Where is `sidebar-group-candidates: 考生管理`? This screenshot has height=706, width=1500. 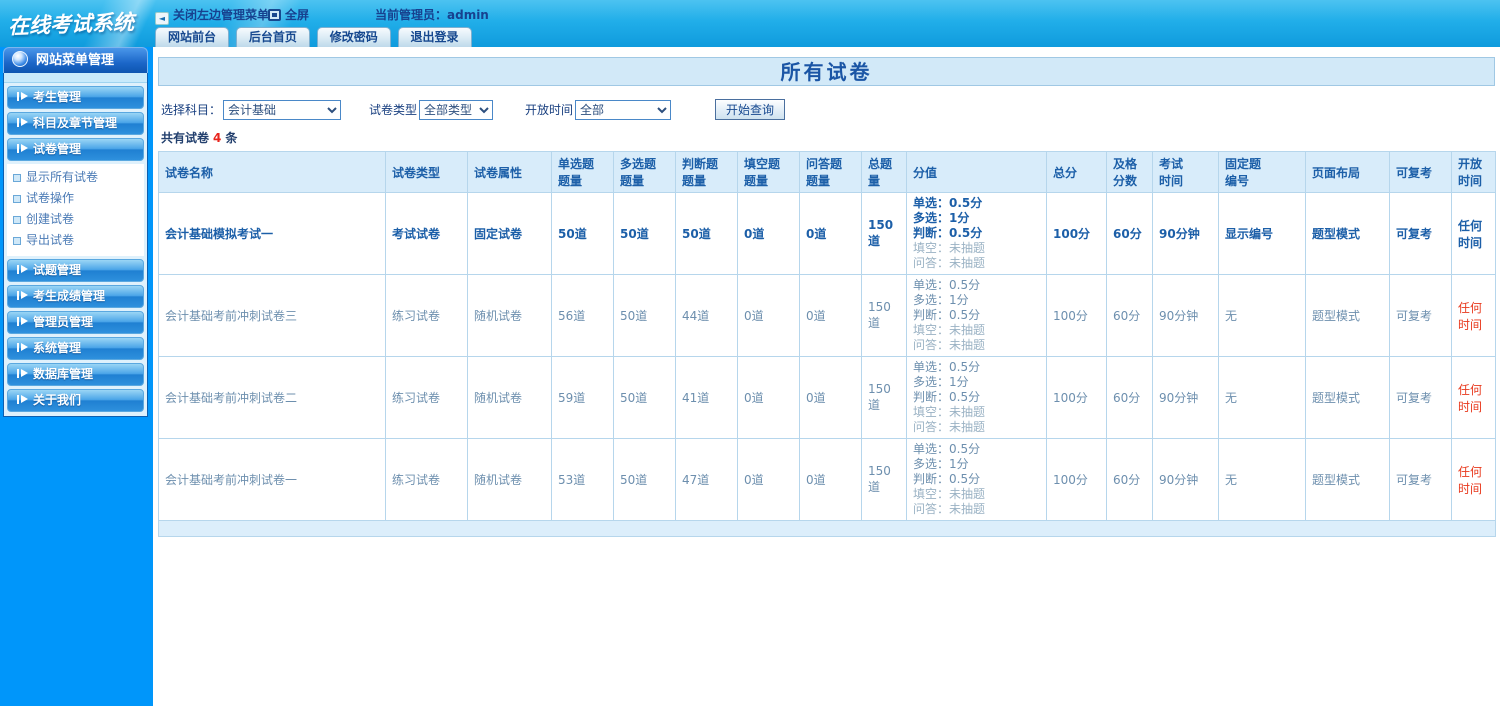 sidebar-group-candidates: 考生管理 is located at coordinates (75, 97).